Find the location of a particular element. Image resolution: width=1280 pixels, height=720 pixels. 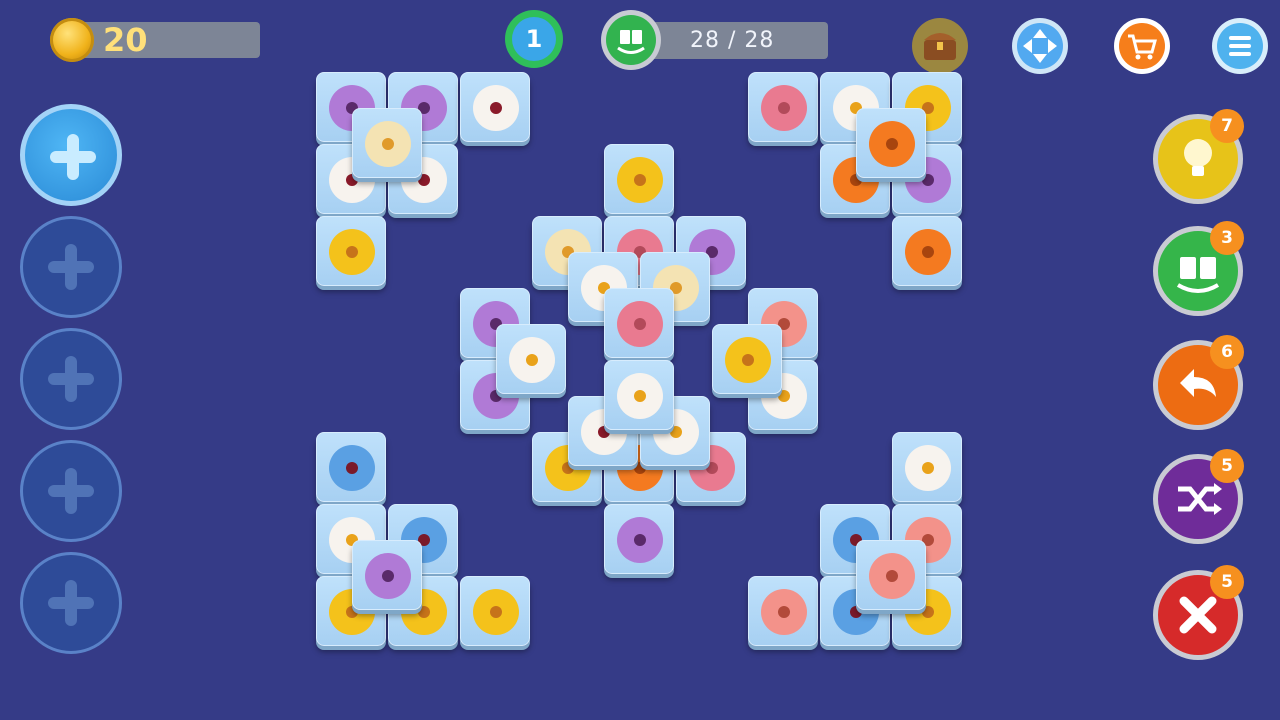

refresh-count: 3 is located at coordinates (1227, 238).